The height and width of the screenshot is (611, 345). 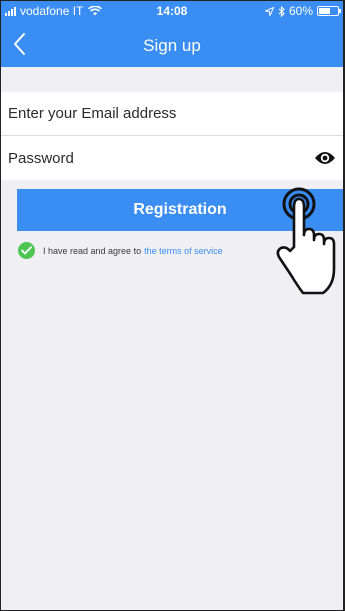 What do you see at coordinates (172, 11) in the screenshot?
I see `status-bar: vodafone IT 14:08 60%` at bounding box center [172, 11].